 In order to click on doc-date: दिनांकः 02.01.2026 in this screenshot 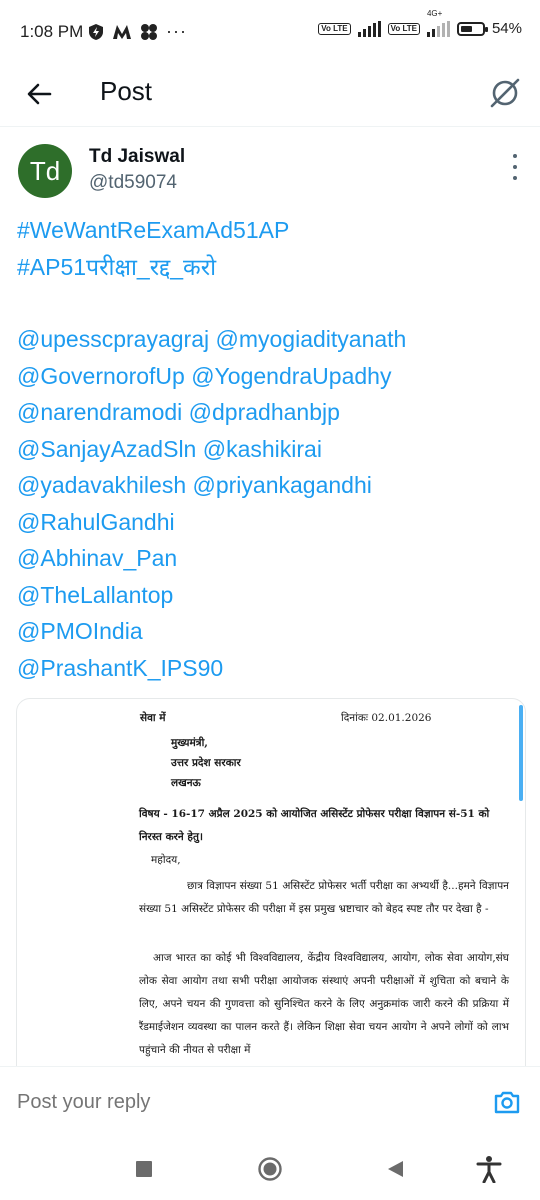, I will do `click(386, 718)`.